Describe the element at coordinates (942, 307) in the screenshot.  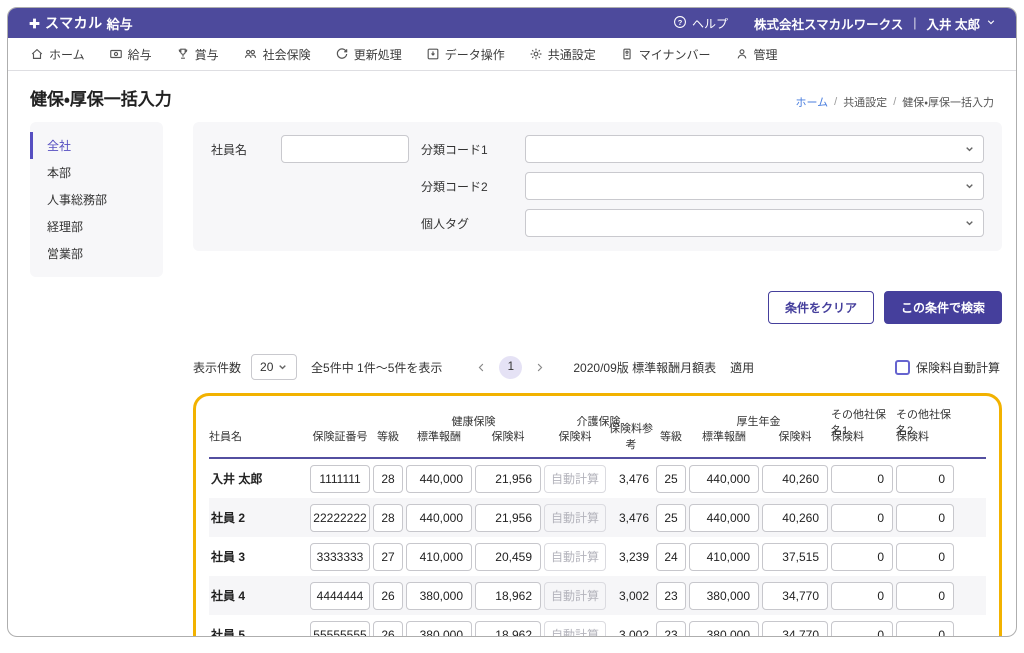
I see `search-with-conditions-button: この条件で検索` at that location.